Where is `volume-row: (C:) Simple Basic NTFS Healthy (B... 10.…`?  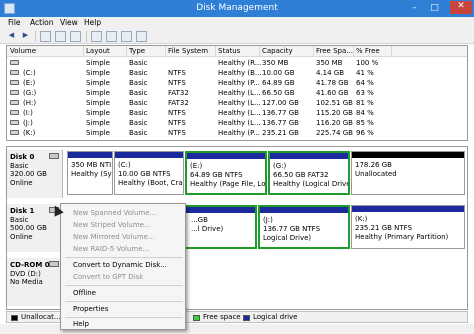
volume-row: (C:) Simple Basic NTFS Healthy (B... 10.… is located at coordinates (237, 73).